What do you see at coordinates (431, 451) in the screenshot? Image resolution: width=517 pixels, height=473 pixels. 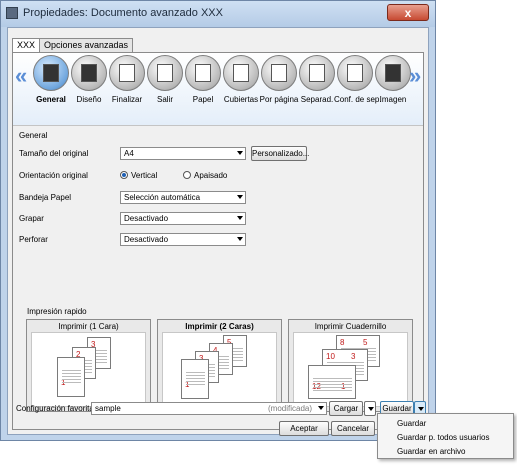 I see `menu-item-save-to-file: Guardar en archivo` at bounding box center [431, 451].